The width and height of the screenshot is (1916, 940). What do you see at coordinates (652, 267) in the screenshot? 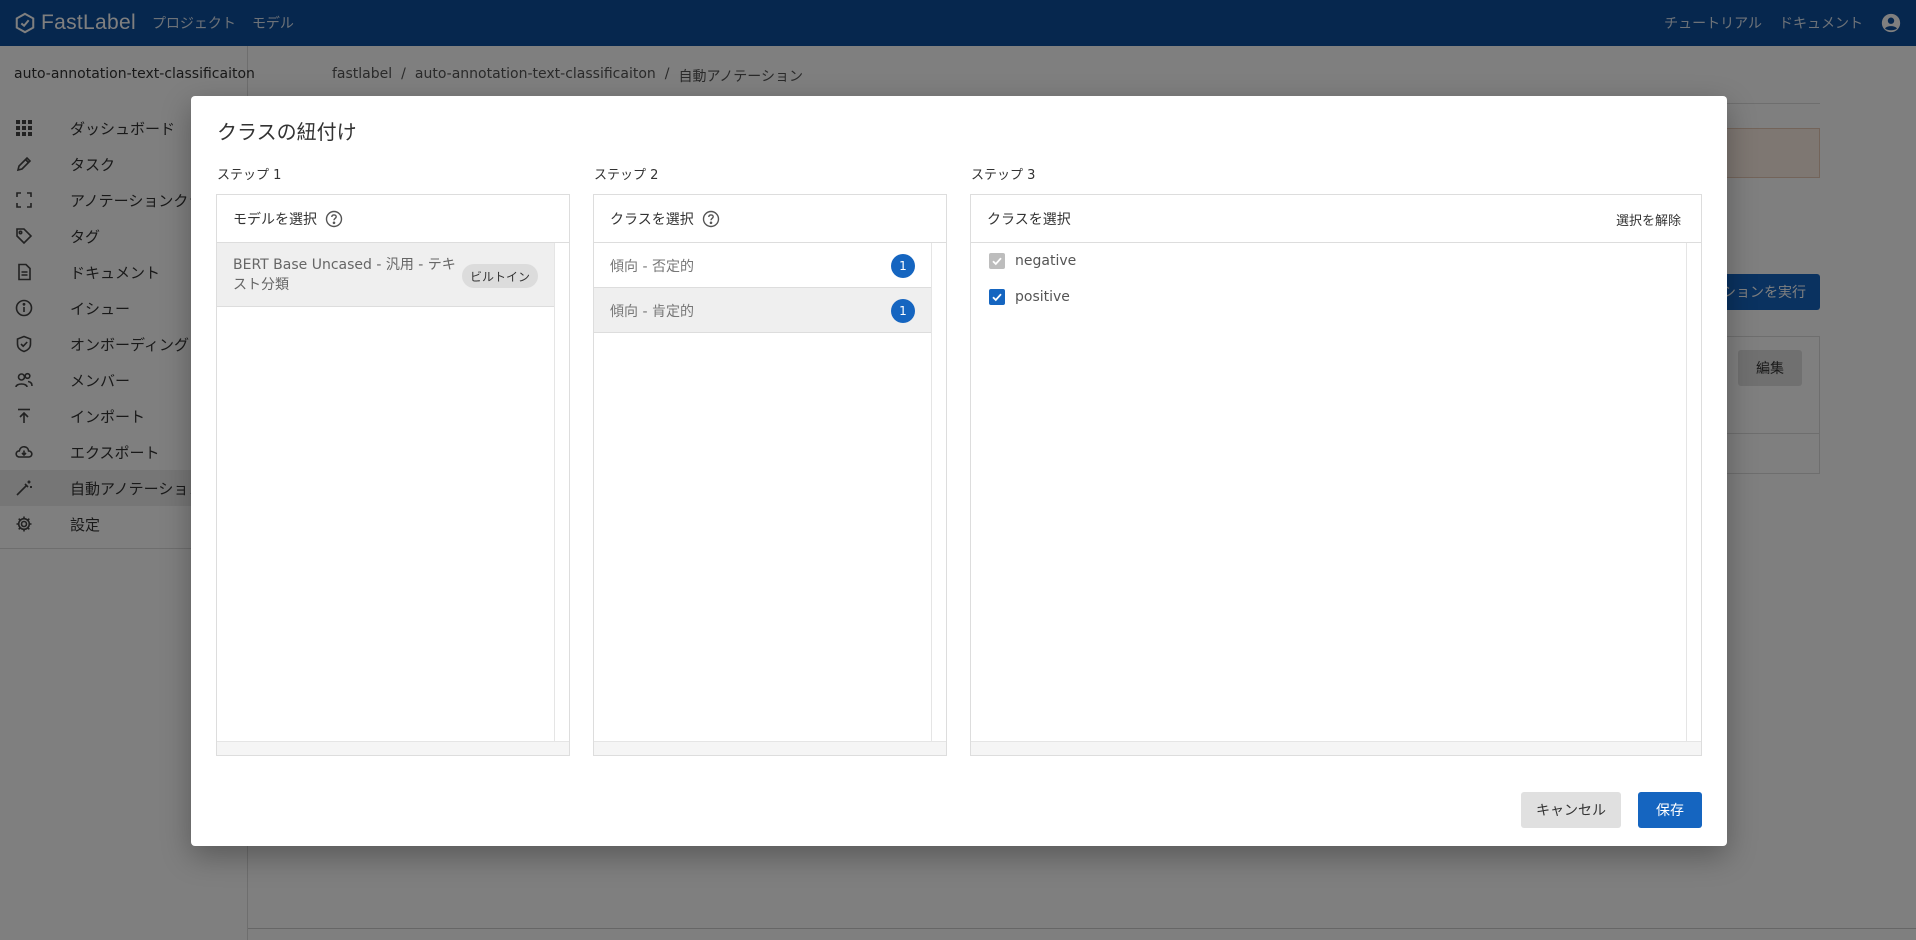
I see `class-label: 傾向 - 否定的` at bounding box center [652, 267].